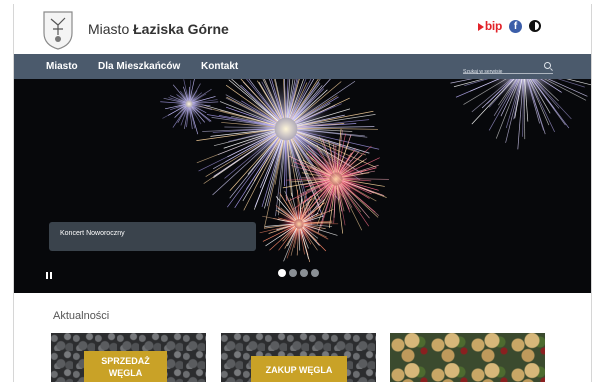 Image resolution: width=606 pixels, height=382 pixels. I want to click on firework-glow, so click(189, 104).